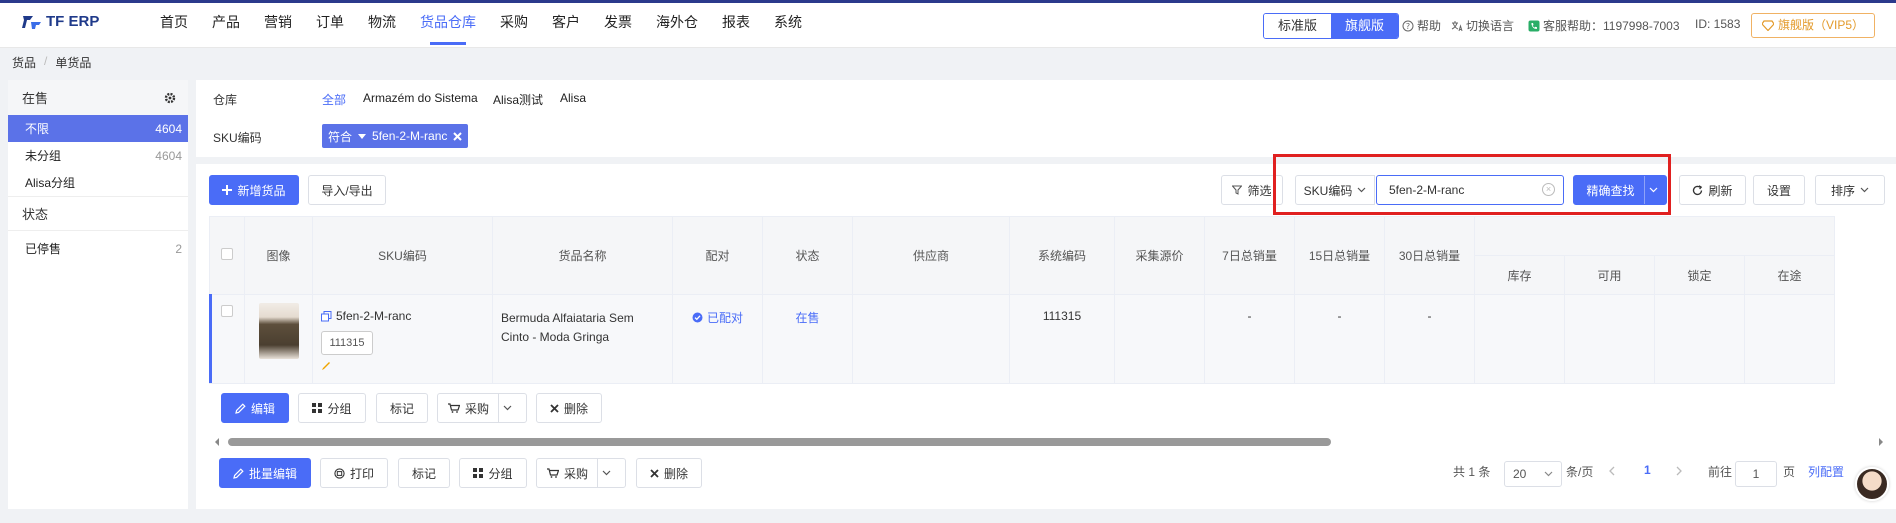 This screenshot has width=1896, height=523. I want to click on print-button: 打印, so click(354, 473).